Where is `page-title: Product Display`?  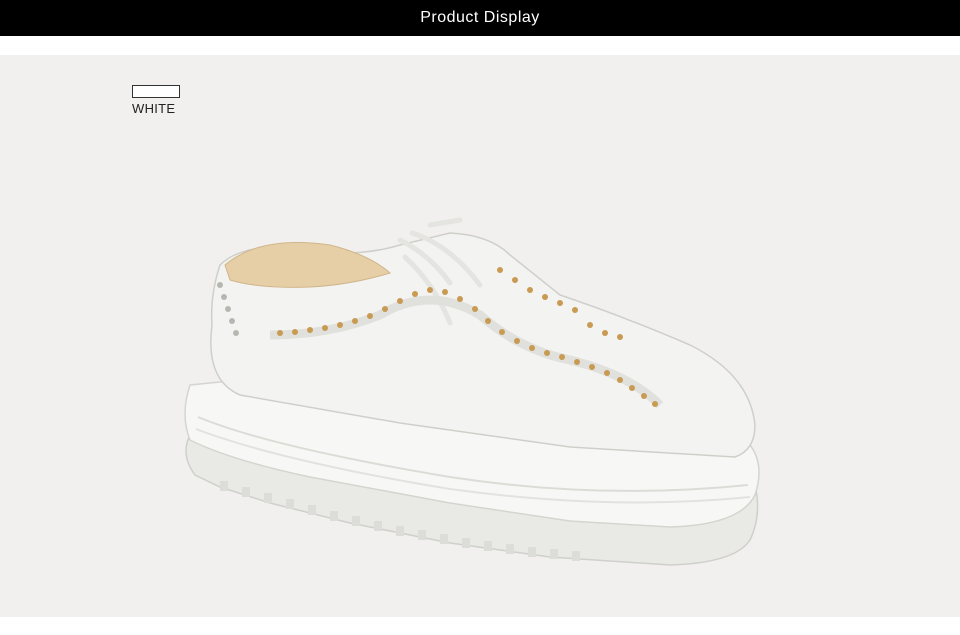
page-title: Product Display is located at coordinates (480, 17).